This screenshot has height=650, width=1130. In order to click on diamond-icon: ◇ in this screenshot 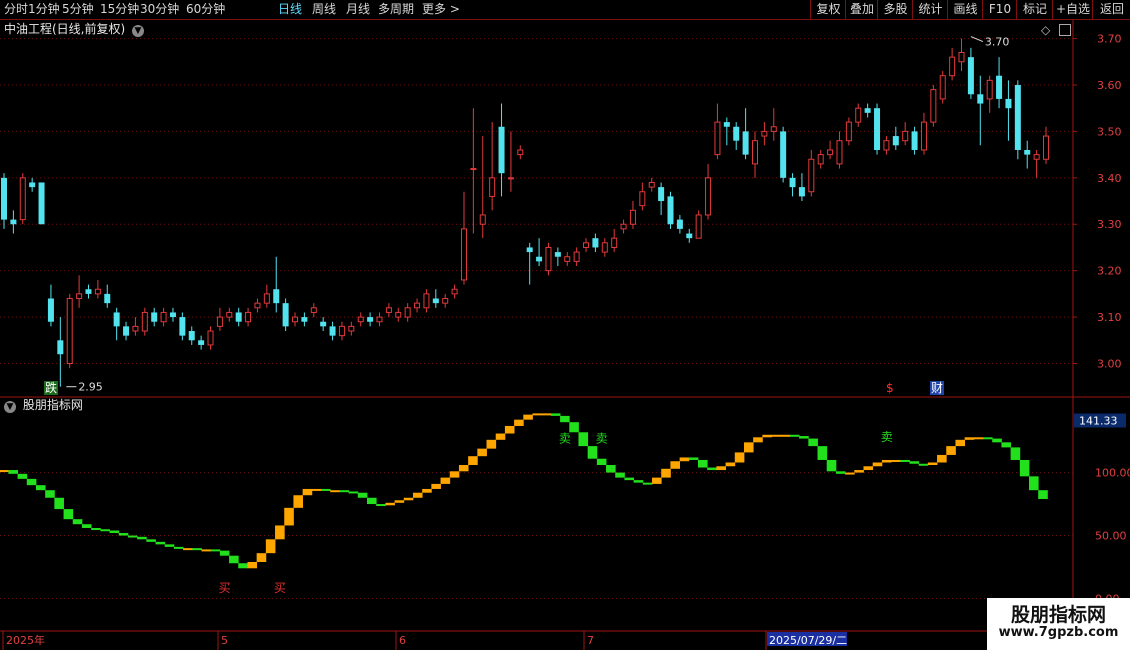, I will do `click(1045, 30)`.